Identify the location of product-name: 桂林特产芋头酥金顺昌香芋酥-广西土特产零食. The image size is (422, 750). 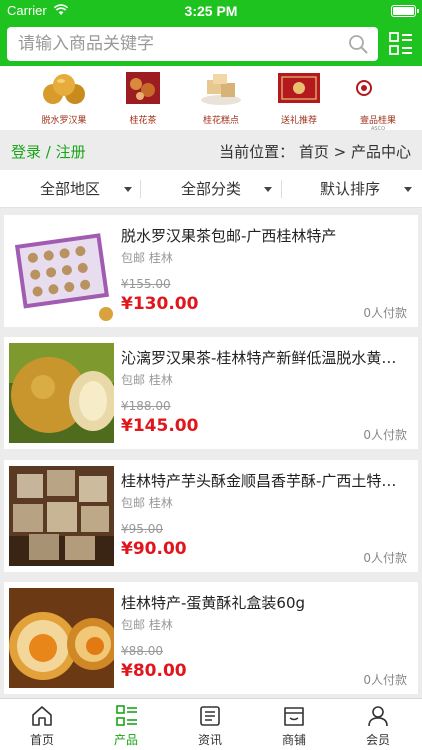
(266, 480).